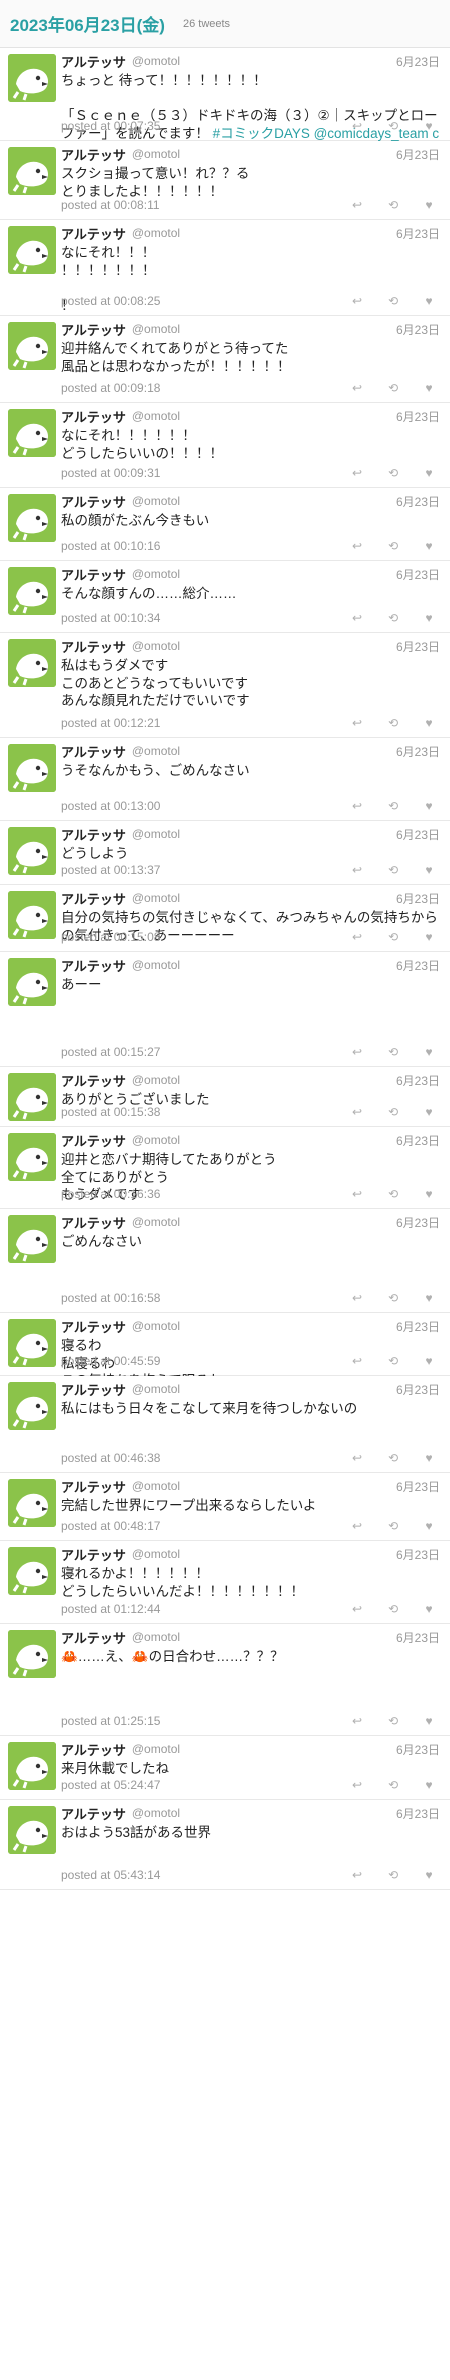  What do you see at coordinates (110, 723) in the screenshot?
I see `posted-time: posted at 00:12:21` at bounding box center [110, 723].